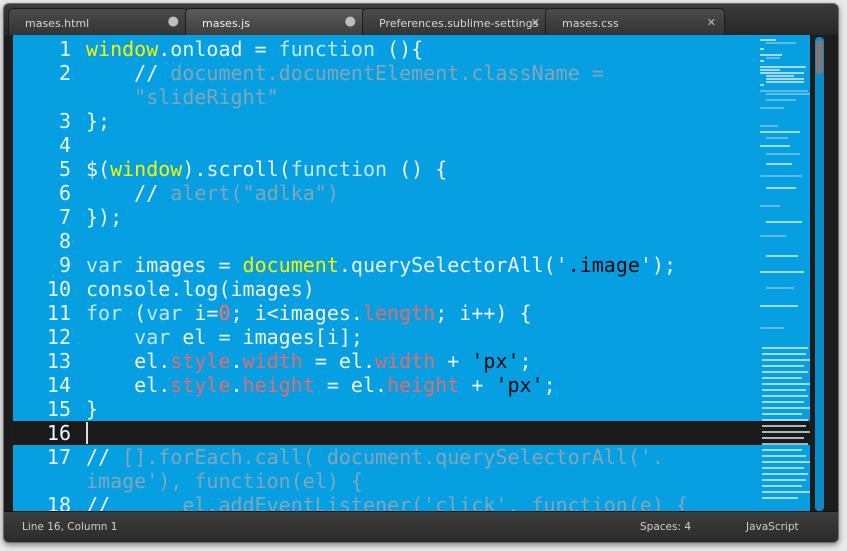 This screenshot has height=551, width=847. I want to click on tab-label: mases.css, so click(590, 23).